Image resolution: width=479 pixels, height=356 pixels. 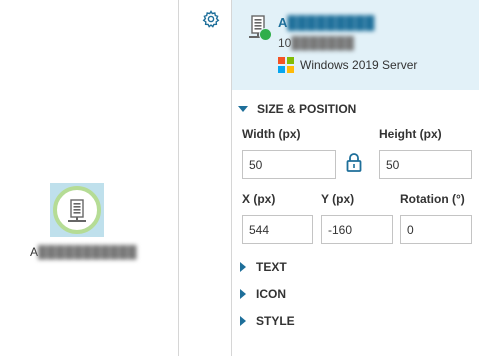 What do you see at coordinates (211, 19) in the screenshot?
I see `gear-icon` at bounding box center [211, 19].